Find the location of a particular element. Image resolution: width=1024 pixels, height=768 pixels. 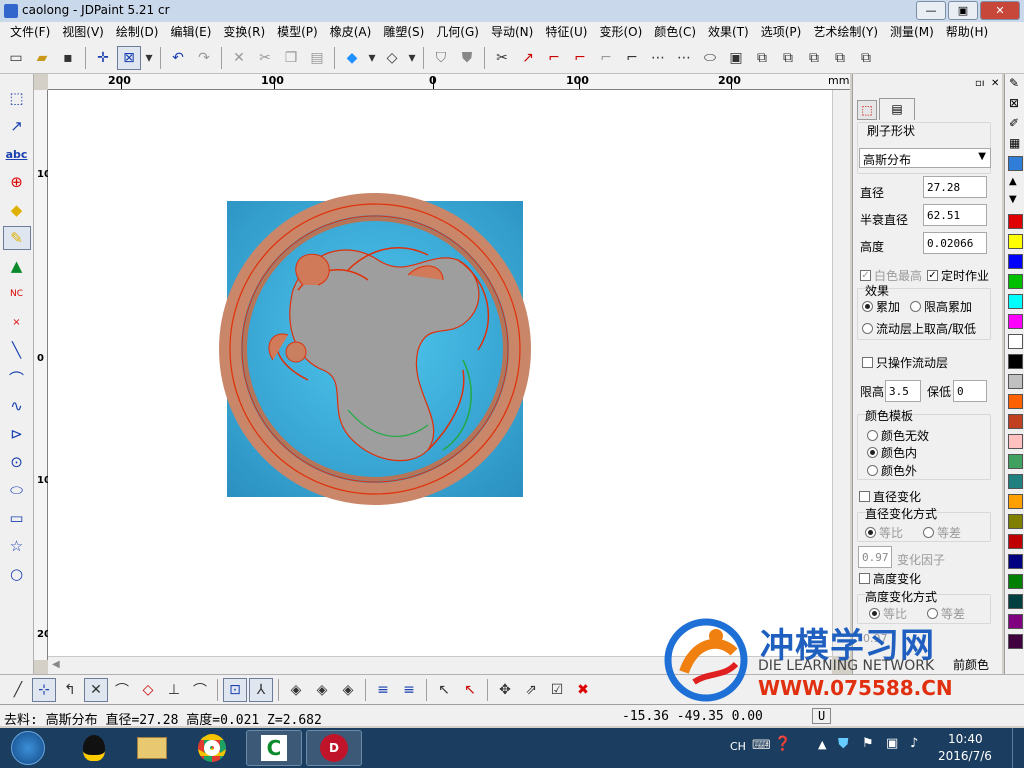

extend-icon: ↗ is located at coordinates (528, 58).